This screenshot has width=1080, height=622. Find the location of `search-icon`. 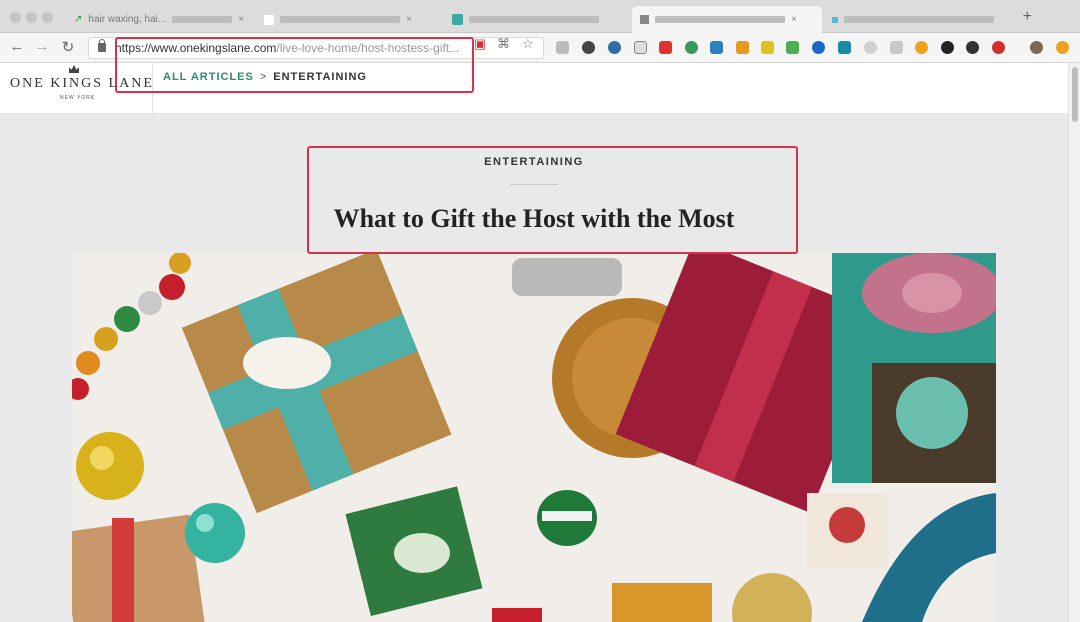

search-icon is located at coordinates (870, 47).